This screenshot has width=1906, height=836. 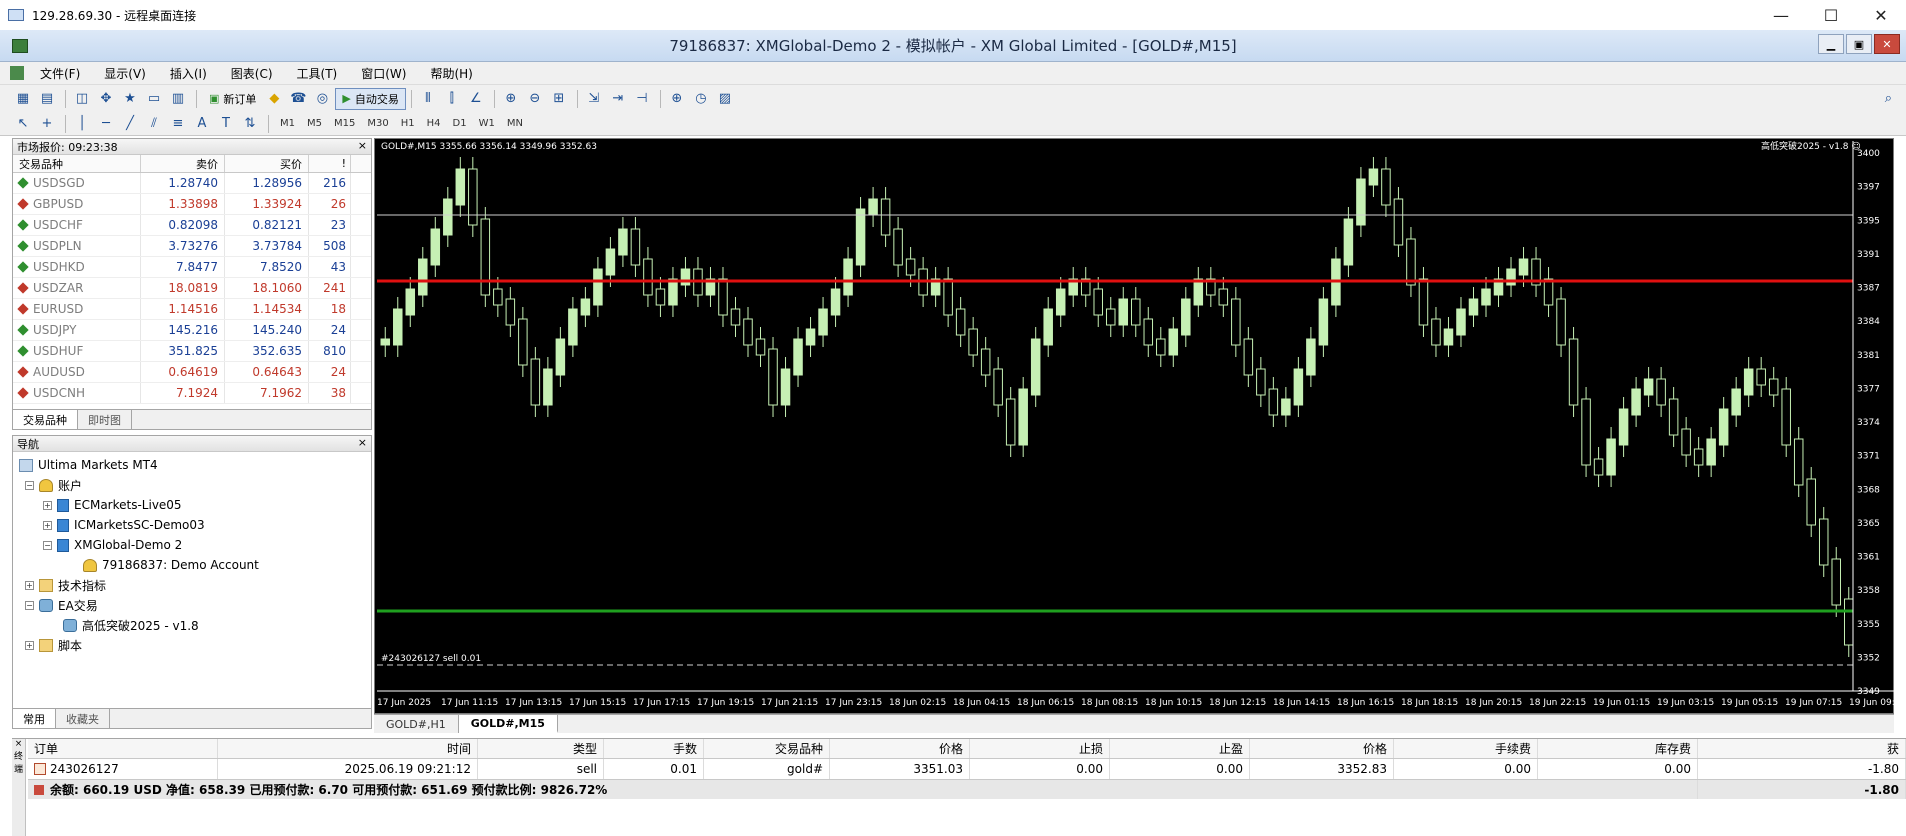 I want to click on tab-favorites: 收藏夹, so click(x=83, y=718).